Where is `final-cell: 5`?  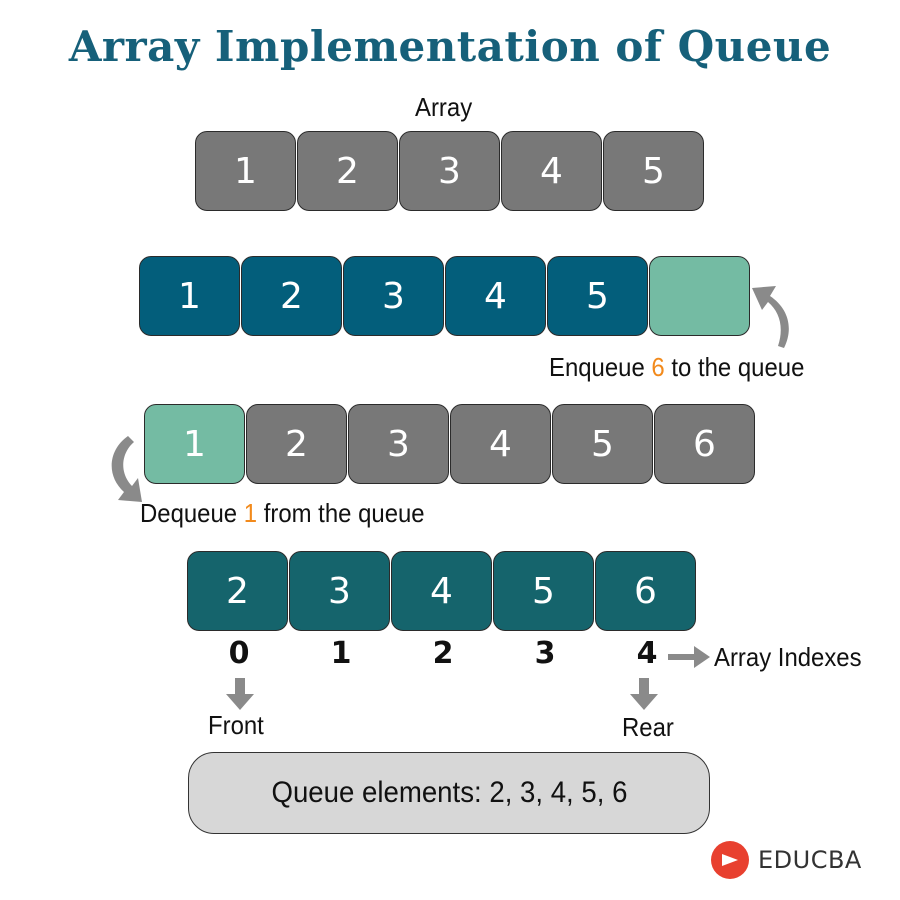 final-cell: 5 is located at coordinates (543, 591).